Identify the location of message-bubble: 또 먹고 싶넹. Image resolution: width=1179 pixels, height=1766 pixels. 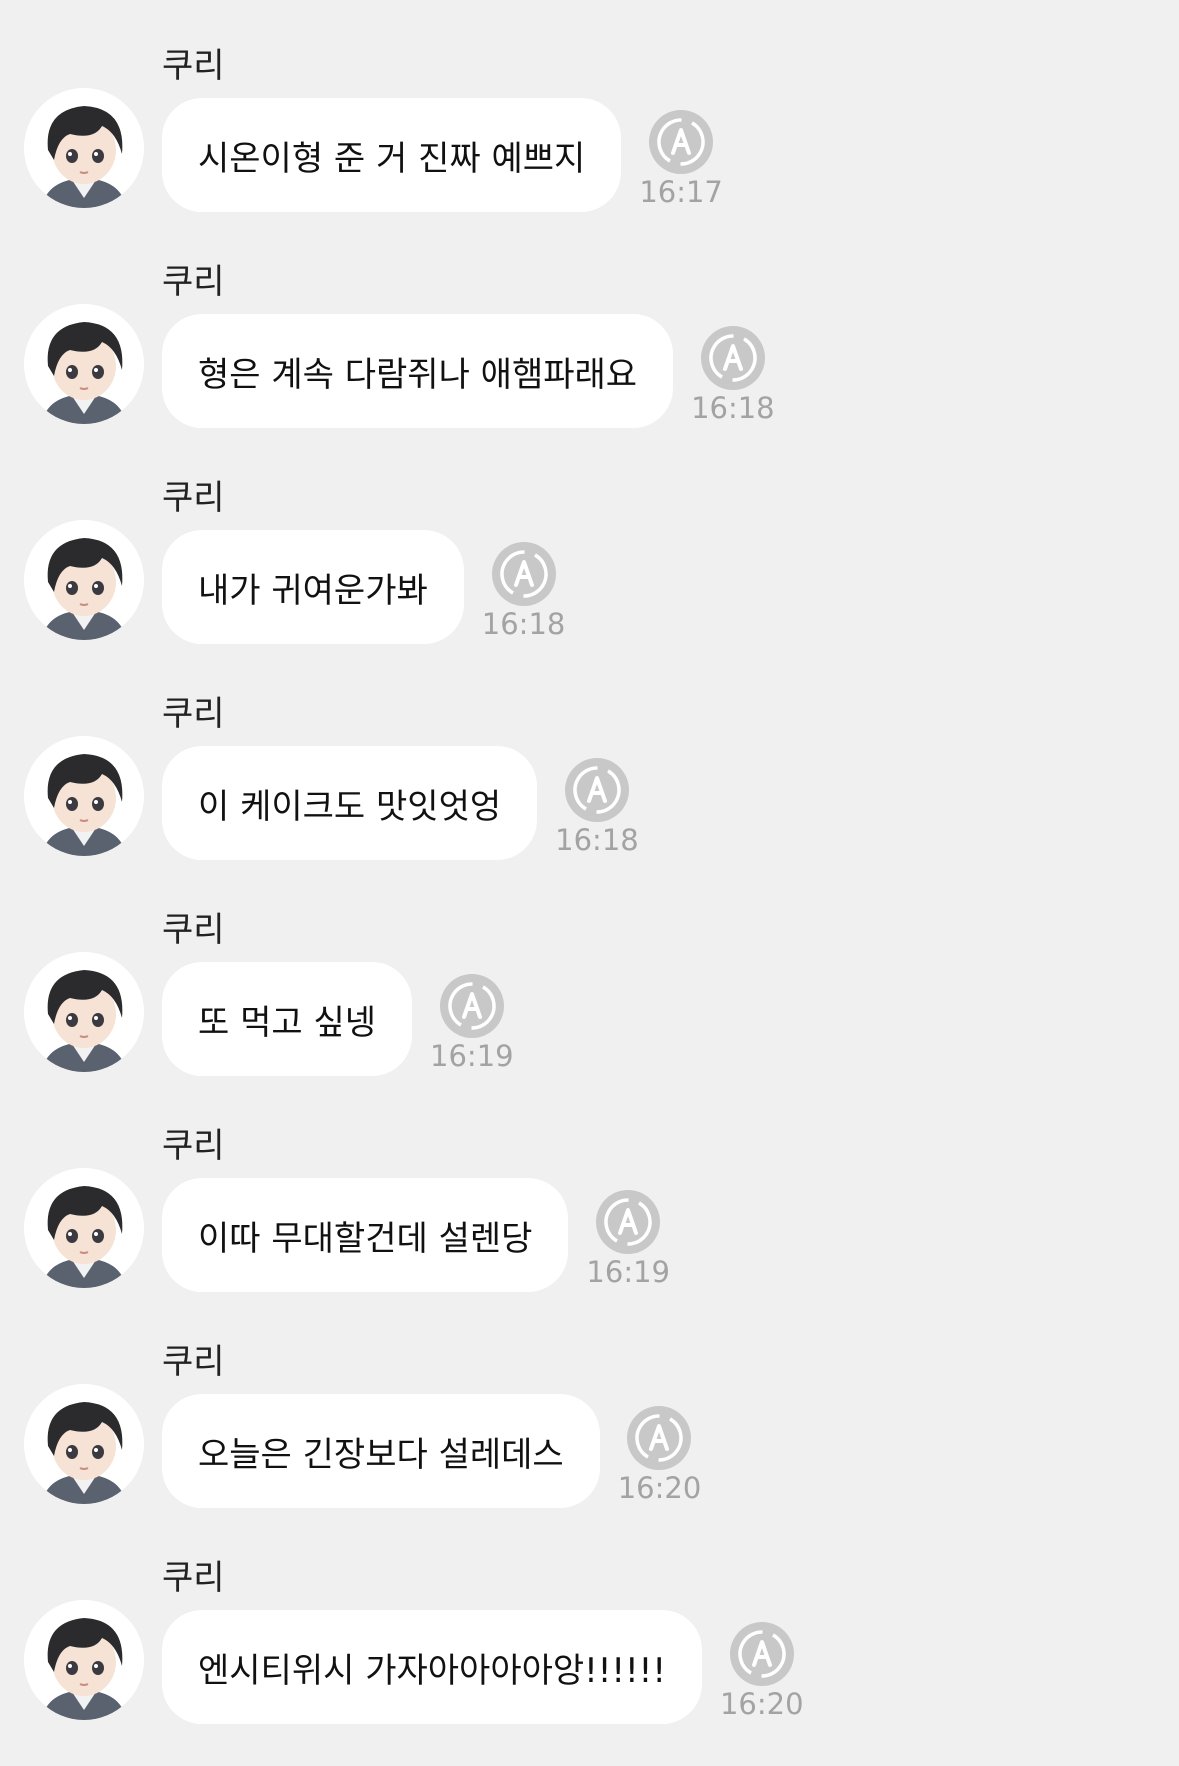
(287, 1019).